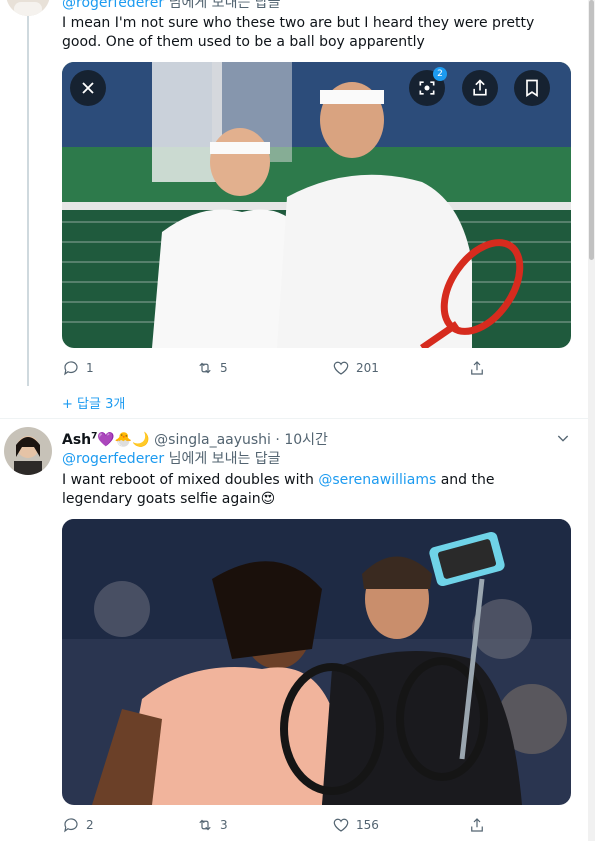 Image resolution: width=595 pixels, height=841 pixels. Describe the element at coordinates (224, 825) in the screenshot. I see `retweet-count: 3` at that location.